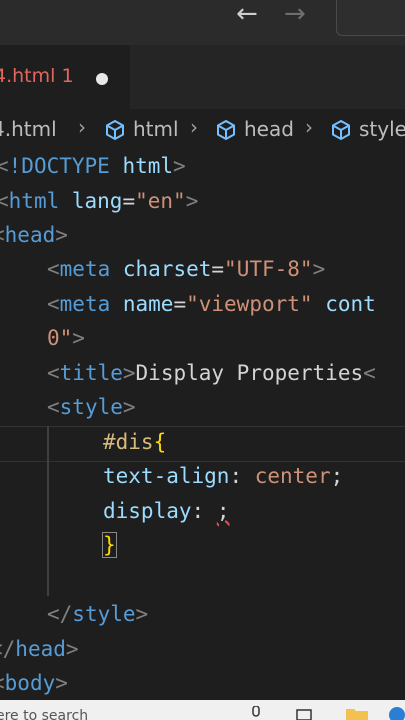  Describe the element at coordinates (295, 14) in the screenshot. I see `arrow-right-icon: →` at that location.